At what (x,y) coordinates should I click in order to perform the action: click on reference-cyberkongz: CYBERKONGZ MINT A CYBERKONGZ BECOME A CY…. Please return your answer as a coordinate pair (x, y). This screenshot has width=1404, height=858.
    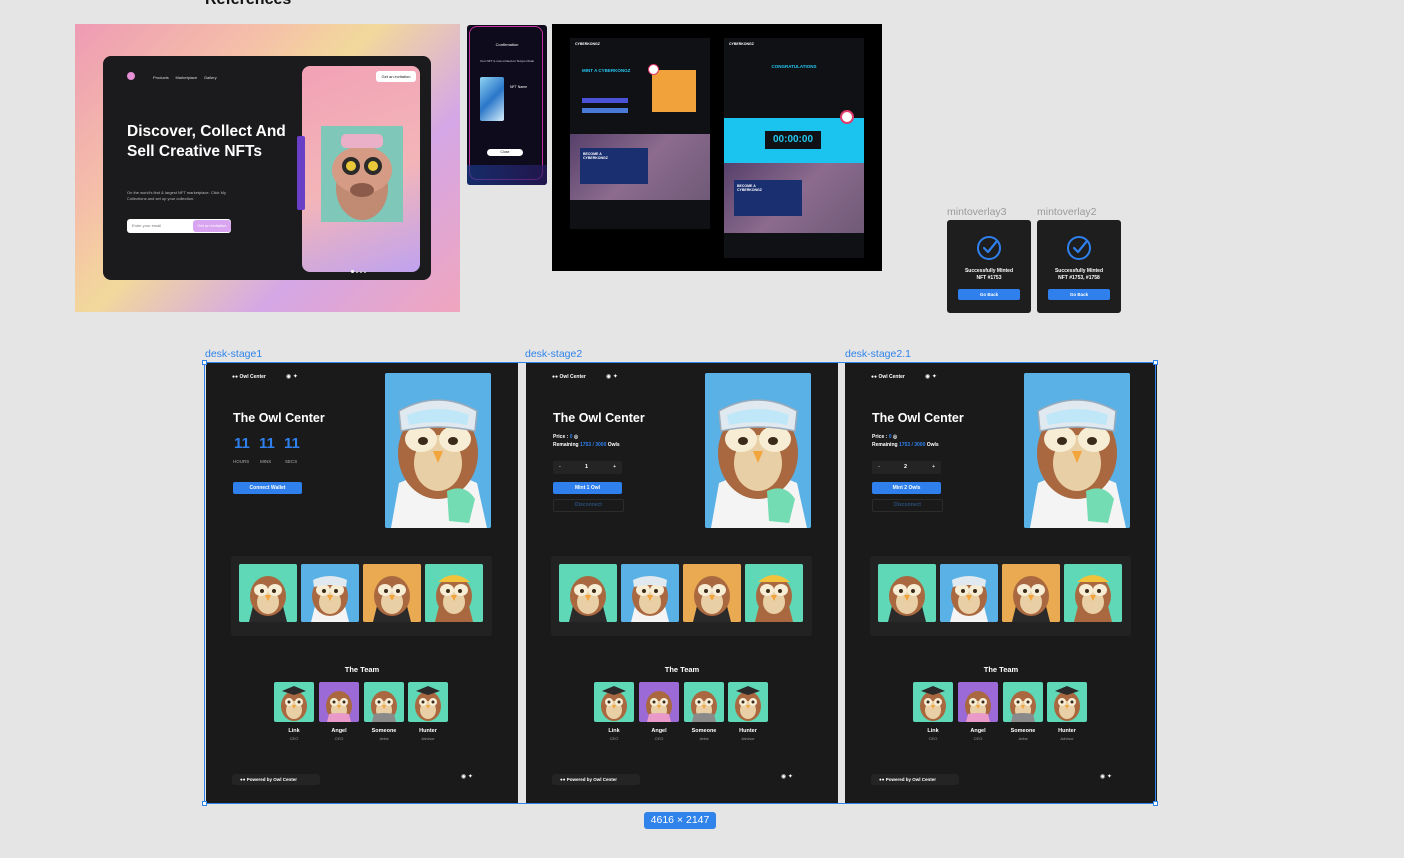
    Looking at the image, I should click on (717, 147).